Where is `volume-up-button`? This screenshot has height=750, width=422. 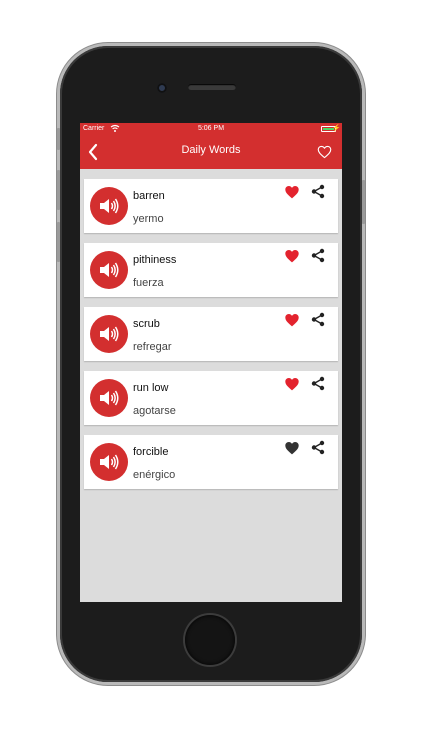
volume-up-button is located at coordinates (58, 190).